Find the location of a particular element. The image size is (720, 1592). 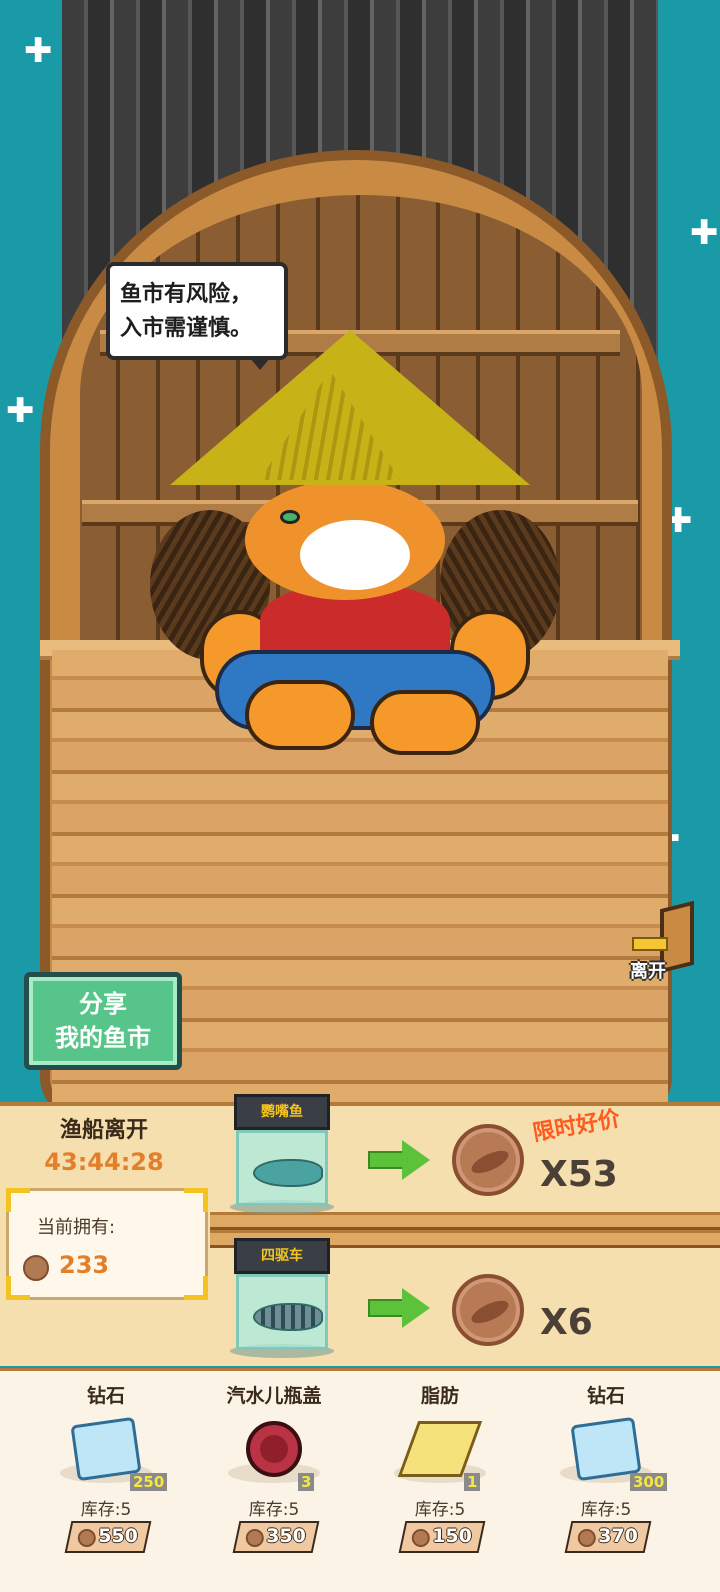

item-quantity: 250 is located at coordinates (149, 1482).